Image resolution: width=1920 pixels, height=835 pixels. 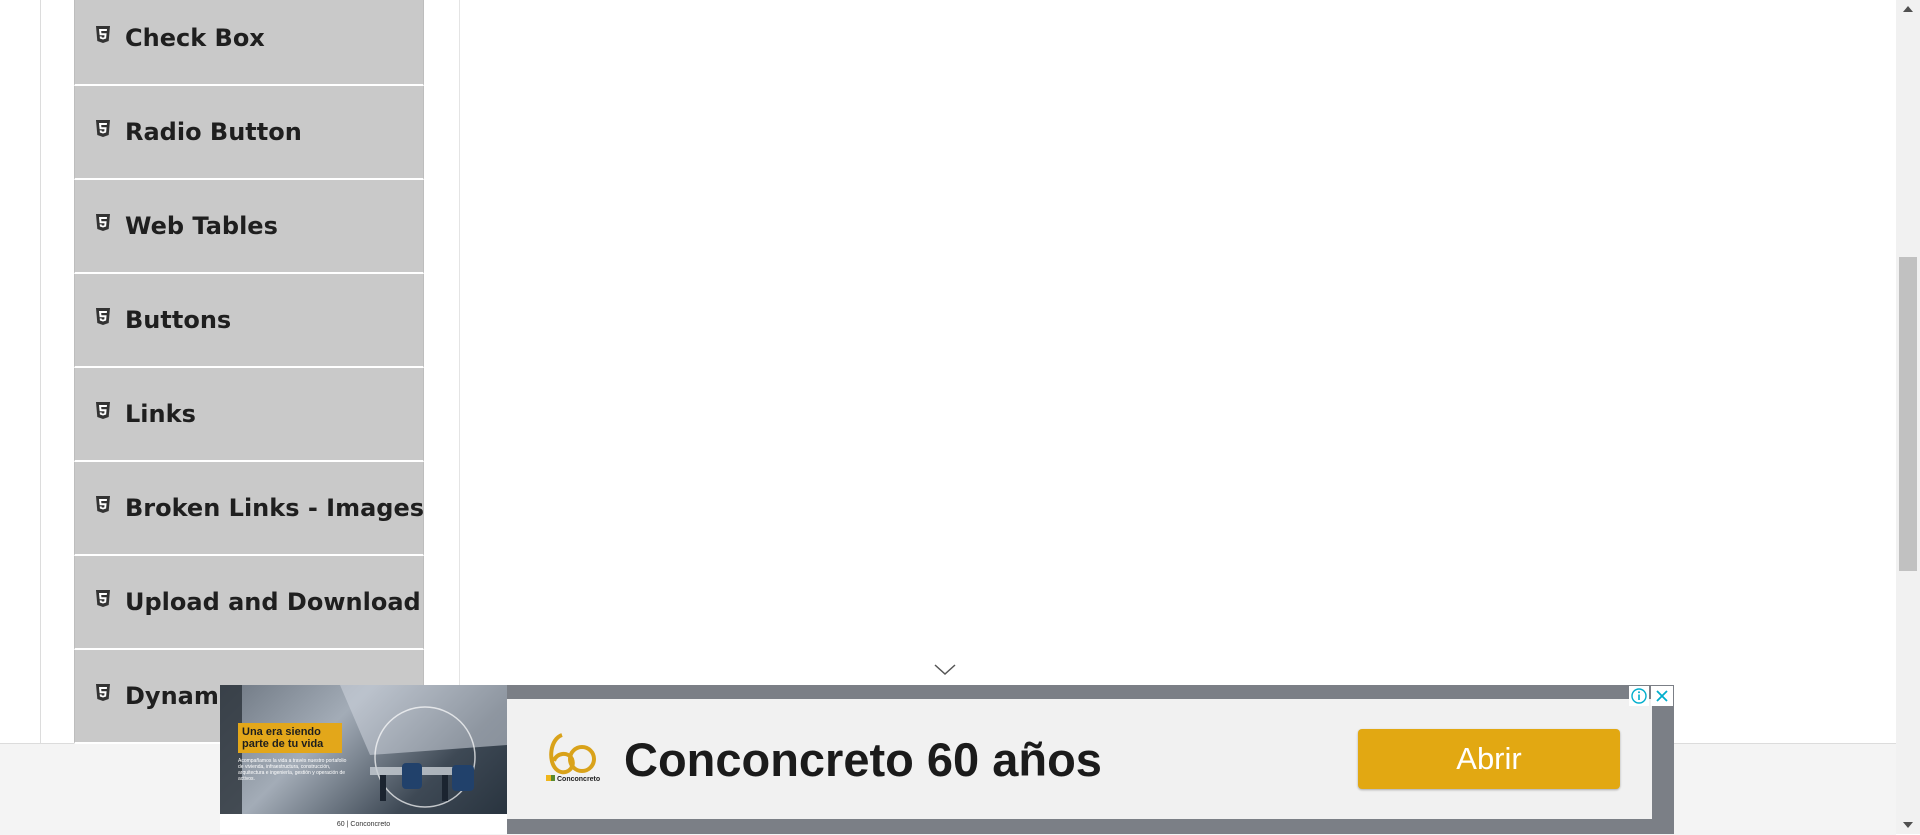 I want to click on sidebar-item-label: Check Box, so click(x=195, y=38).